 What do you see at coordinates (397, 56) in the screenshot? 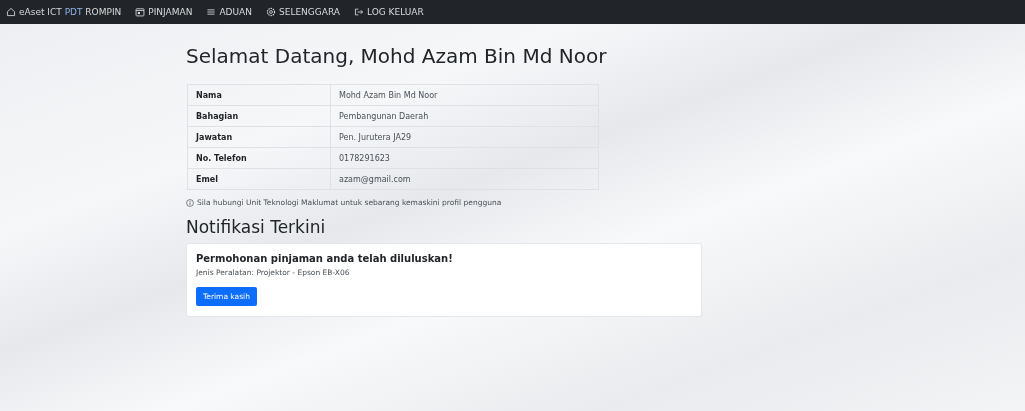
I see `welcome-heading: Selamat Datang, Mohd Azam Bin Md Noor` at bounding box center [397, 56].